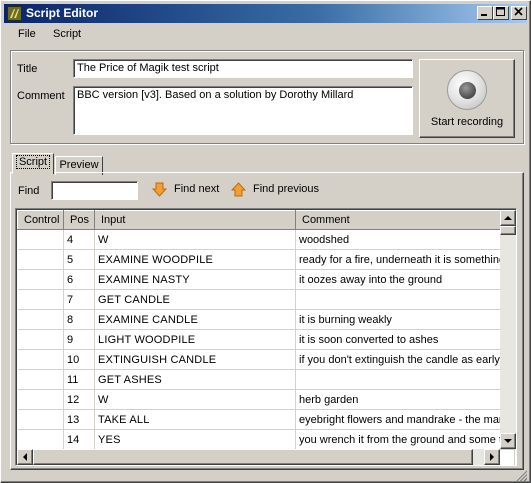  I want to click on vertical-scrollbar, so click(508, 329).